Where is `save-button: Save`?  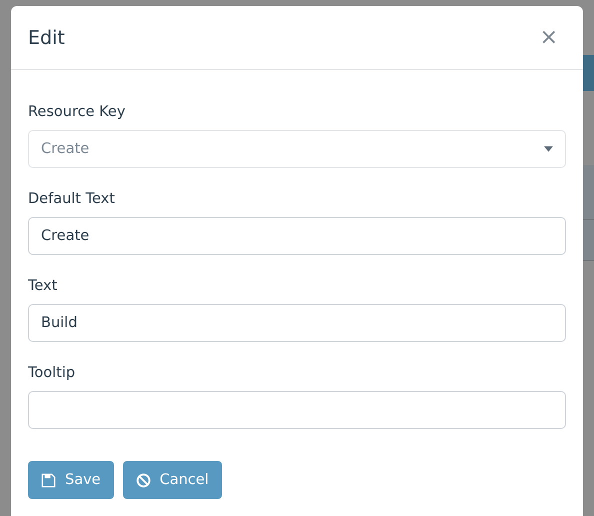 save-button: Save is located at coordinates (71, 480).